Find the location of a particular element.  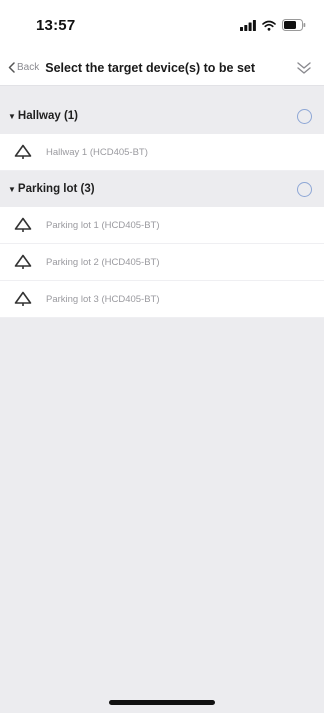

double-chevron-down-icon is located at coordinates (304, 67).